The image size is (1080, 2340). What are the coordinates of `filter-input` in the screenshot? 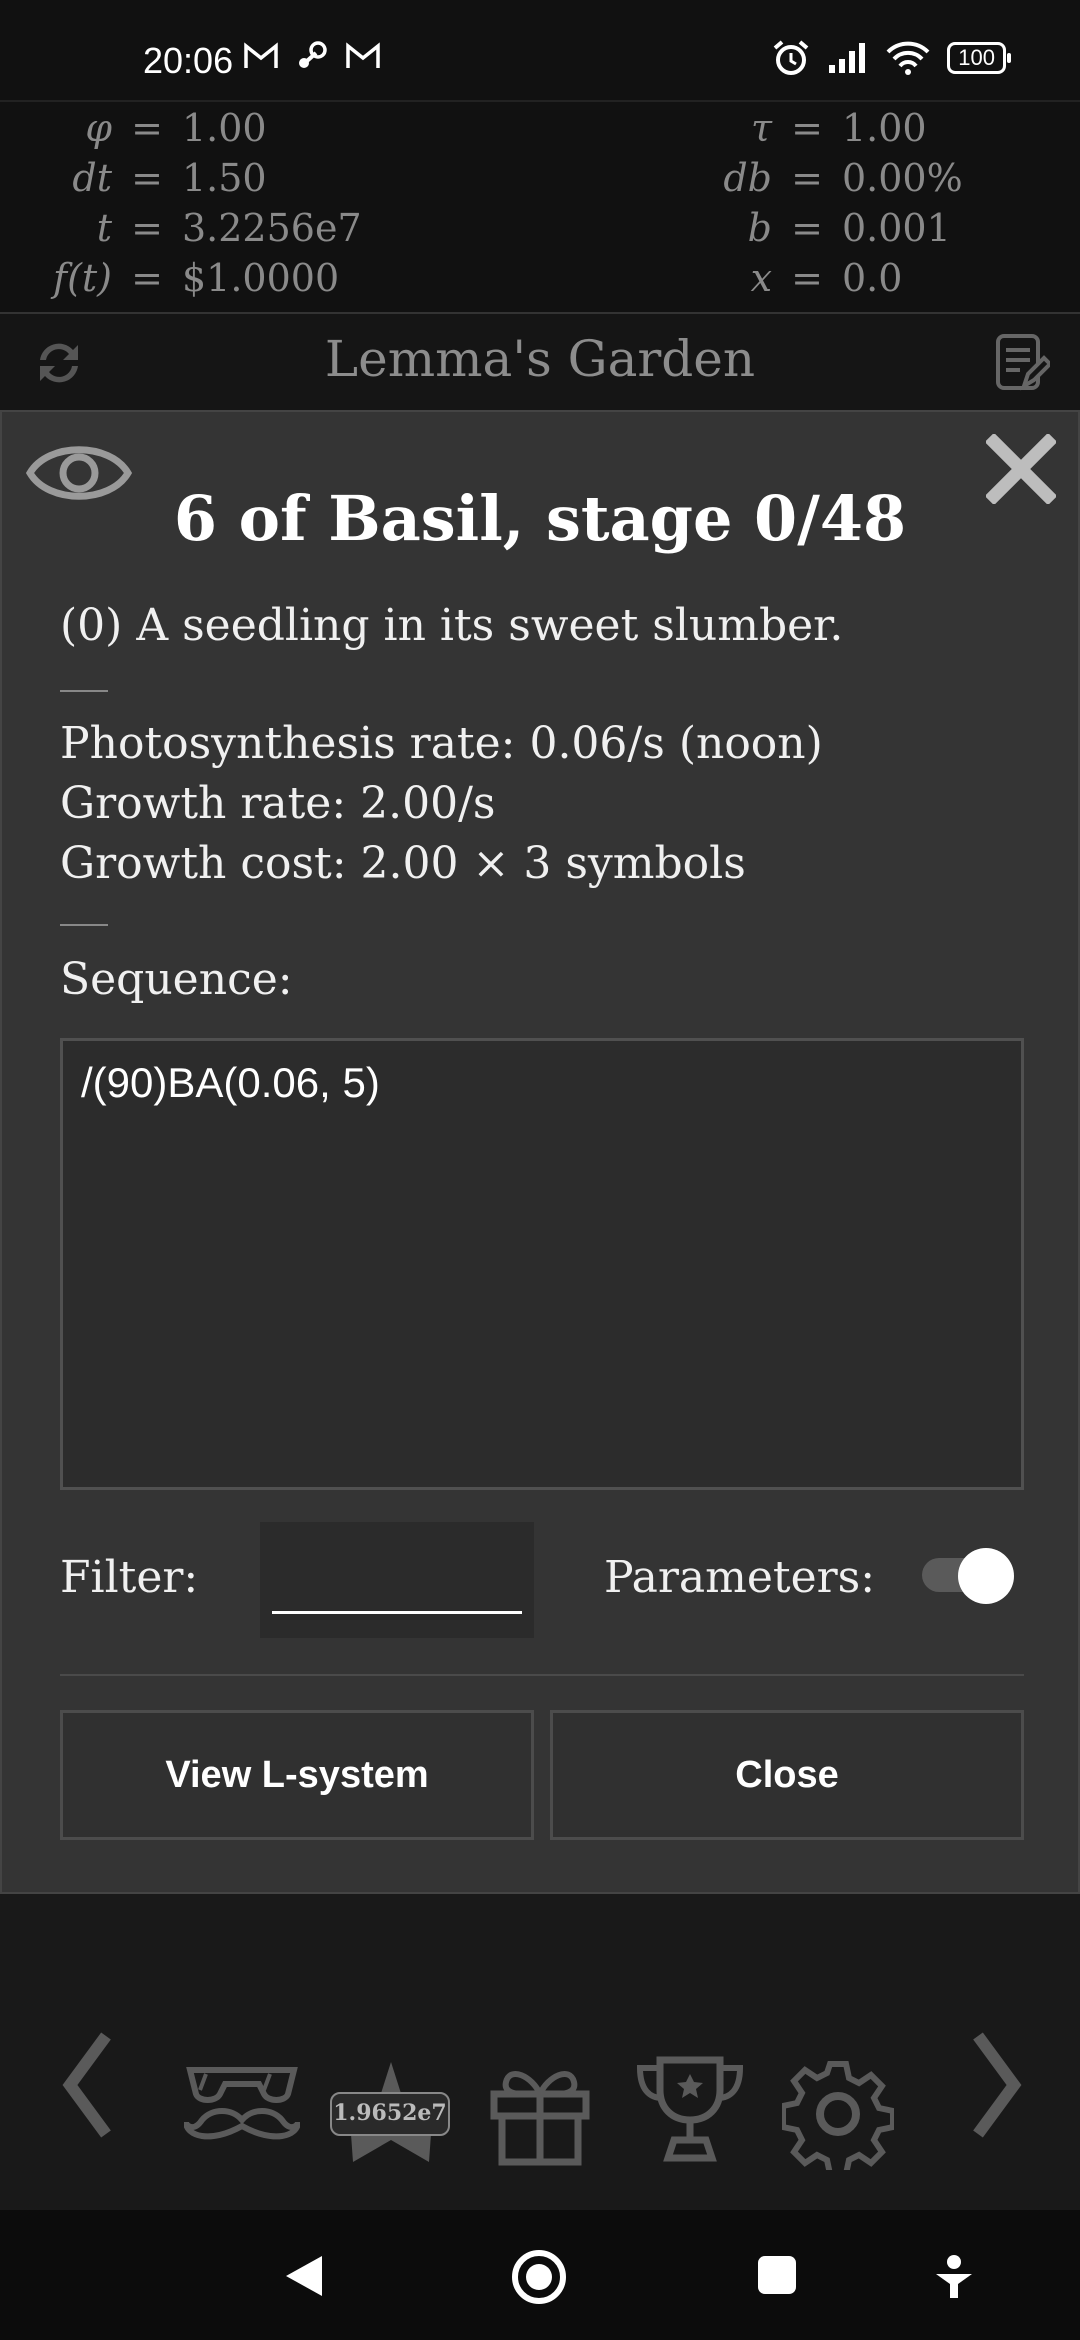 It's located at (397, 1580).